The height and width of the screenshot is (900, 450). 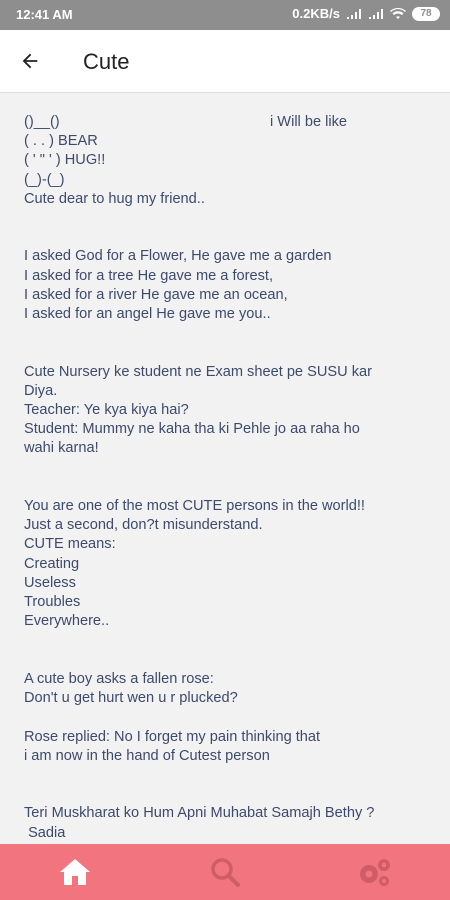 I want to click on bottom-nav, so click(x=225, y=872).